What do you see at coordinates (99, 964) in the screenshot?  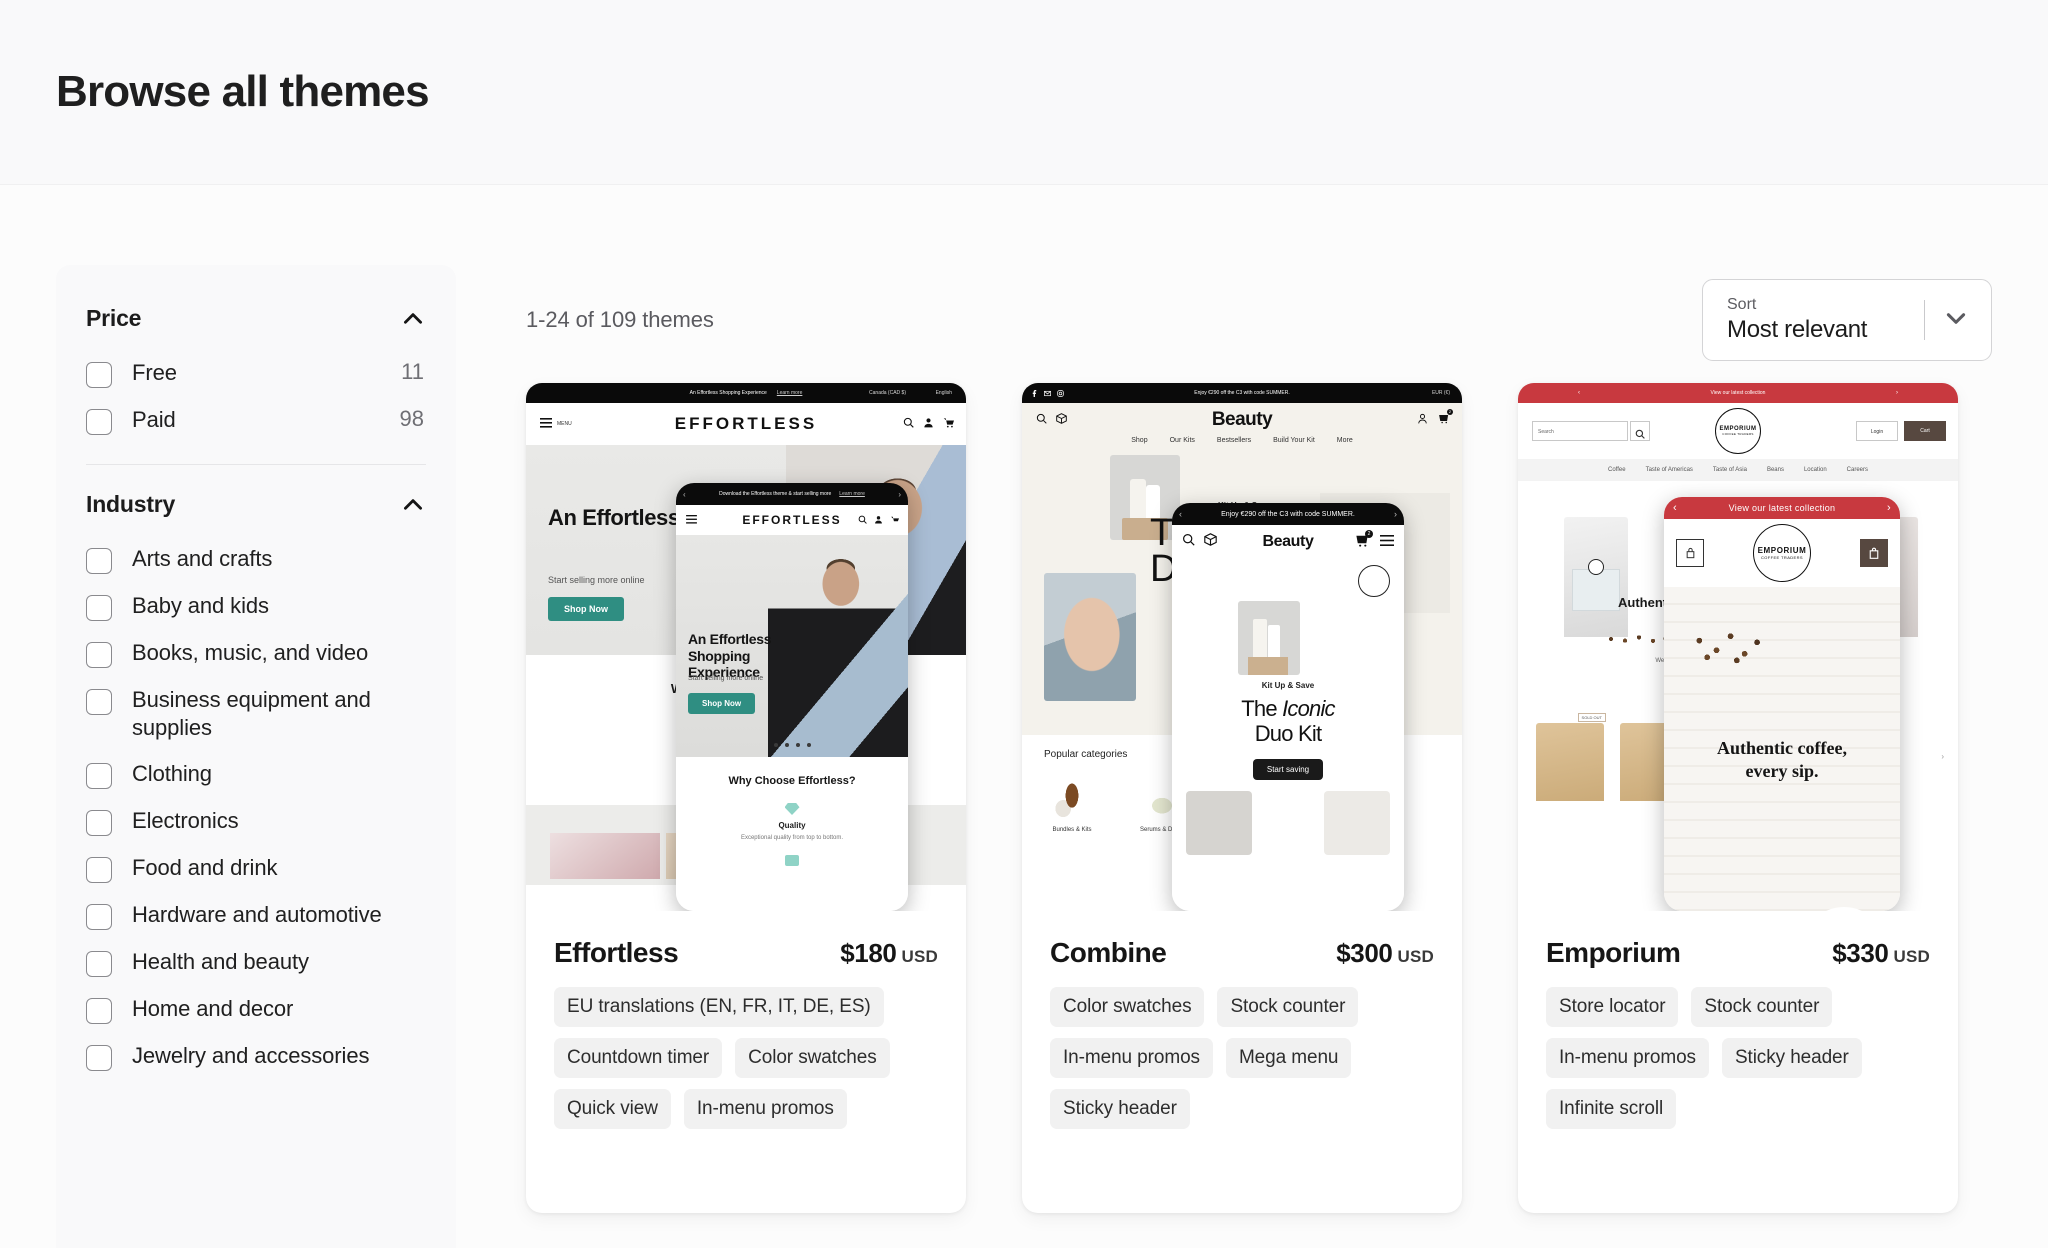 I see `checkbox-health-and-beauty` at bounding box center [99, 964].